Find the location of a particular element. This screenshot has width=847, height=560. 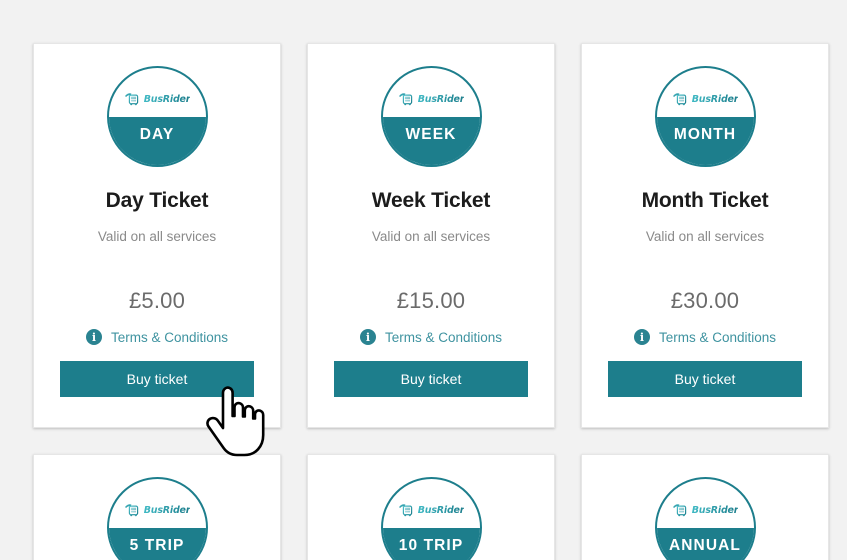

ticket-title: Day Ticket is located at coordinates (157, 200).